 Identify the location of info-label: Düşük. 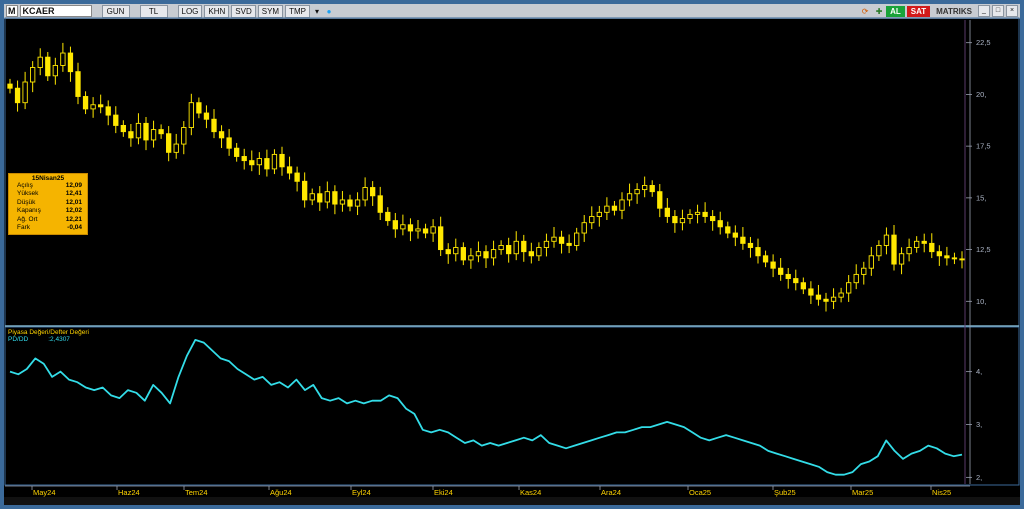
(26, 202).